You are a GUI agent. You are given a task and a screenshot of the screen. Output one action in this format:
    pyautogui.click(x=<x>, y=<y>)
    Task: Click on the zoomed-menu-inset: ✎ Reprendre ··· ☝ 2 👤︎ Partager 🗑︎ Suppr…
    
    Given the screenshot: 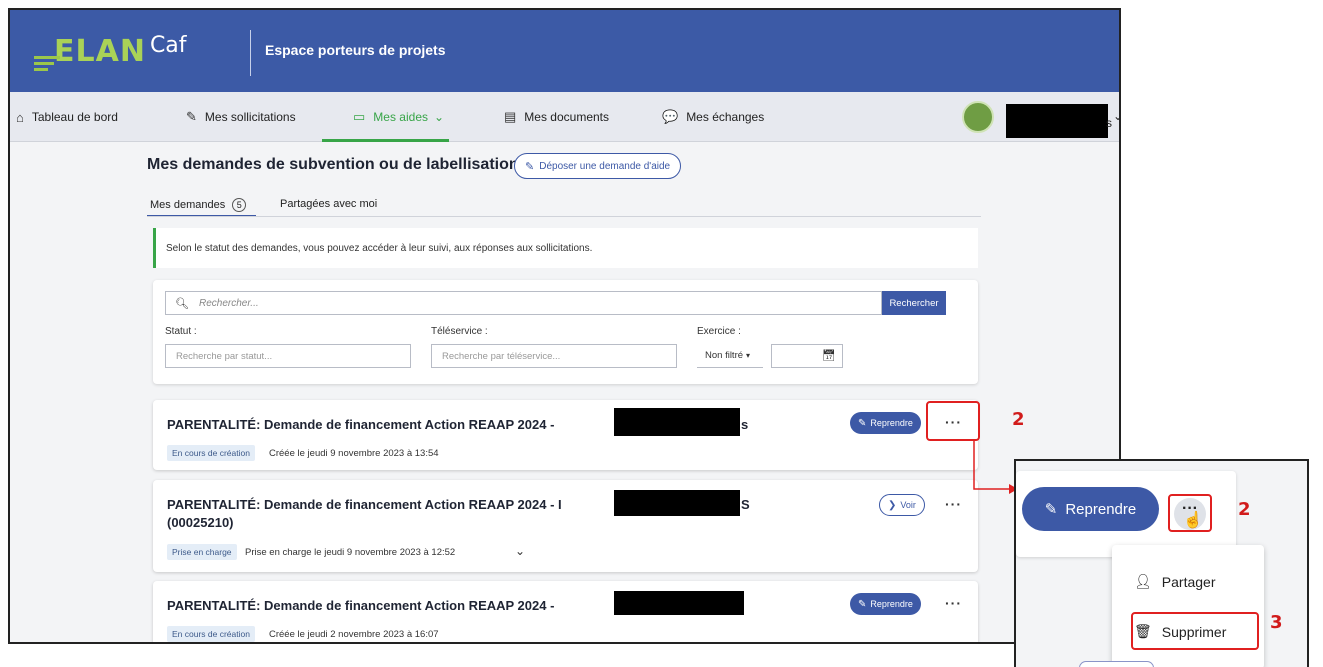 What is the action you would take?
    pyautogui.click(x=1161, y=563)
    